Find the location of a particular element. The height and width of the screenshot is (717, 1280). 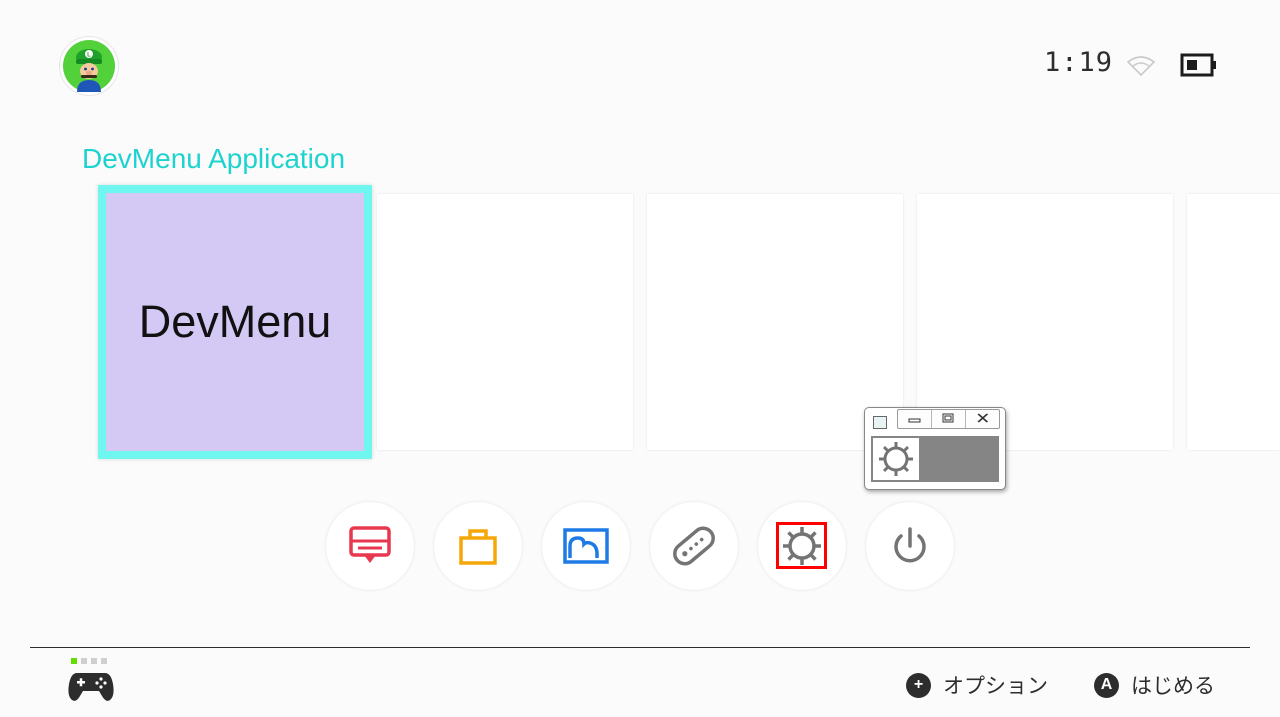

news-icon is located at coordinates (370, 544).